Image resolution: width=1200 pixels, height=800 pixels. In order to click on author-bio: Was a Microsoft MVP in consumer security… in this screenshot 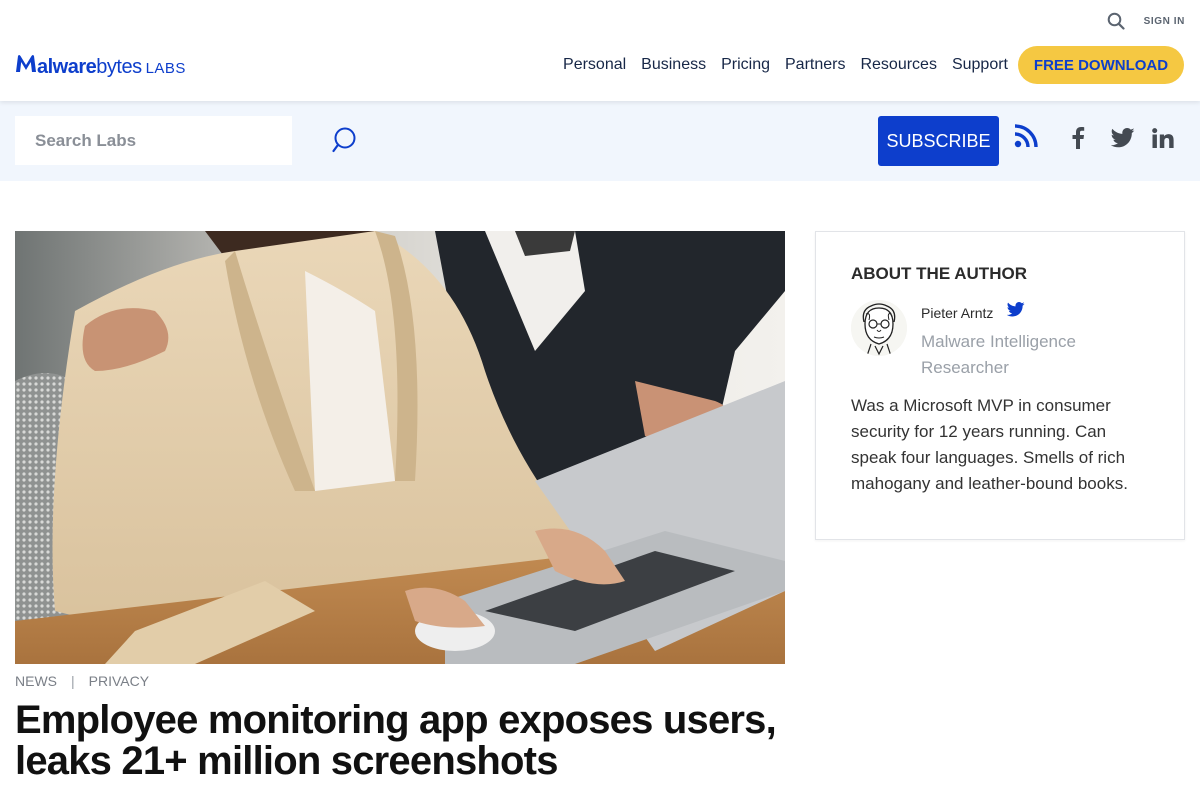, I will do `click(989, 444)`.